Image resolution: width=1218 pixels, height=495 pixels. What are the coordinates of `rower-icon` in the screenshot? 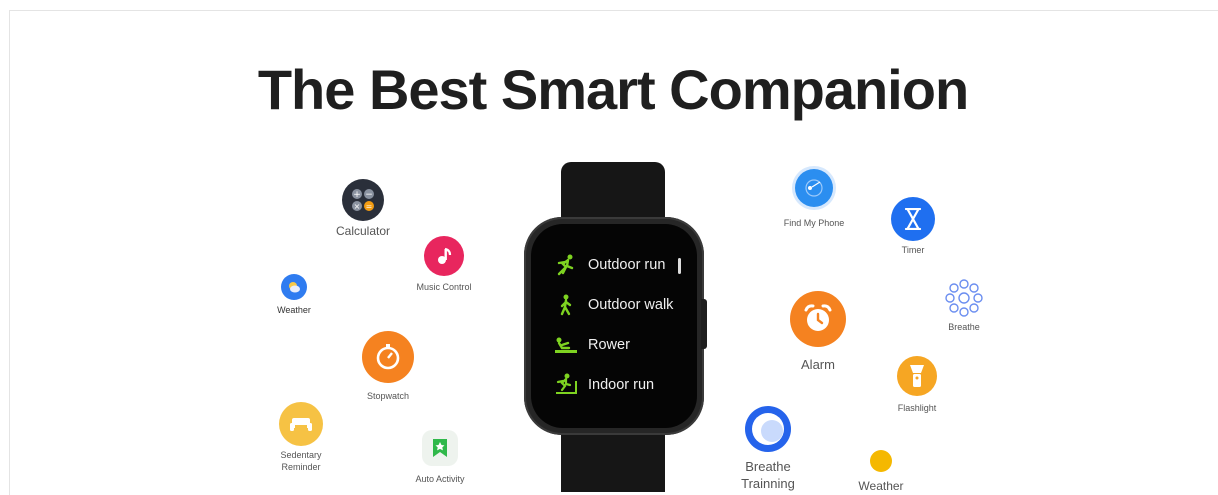 It's located at (566, 345).